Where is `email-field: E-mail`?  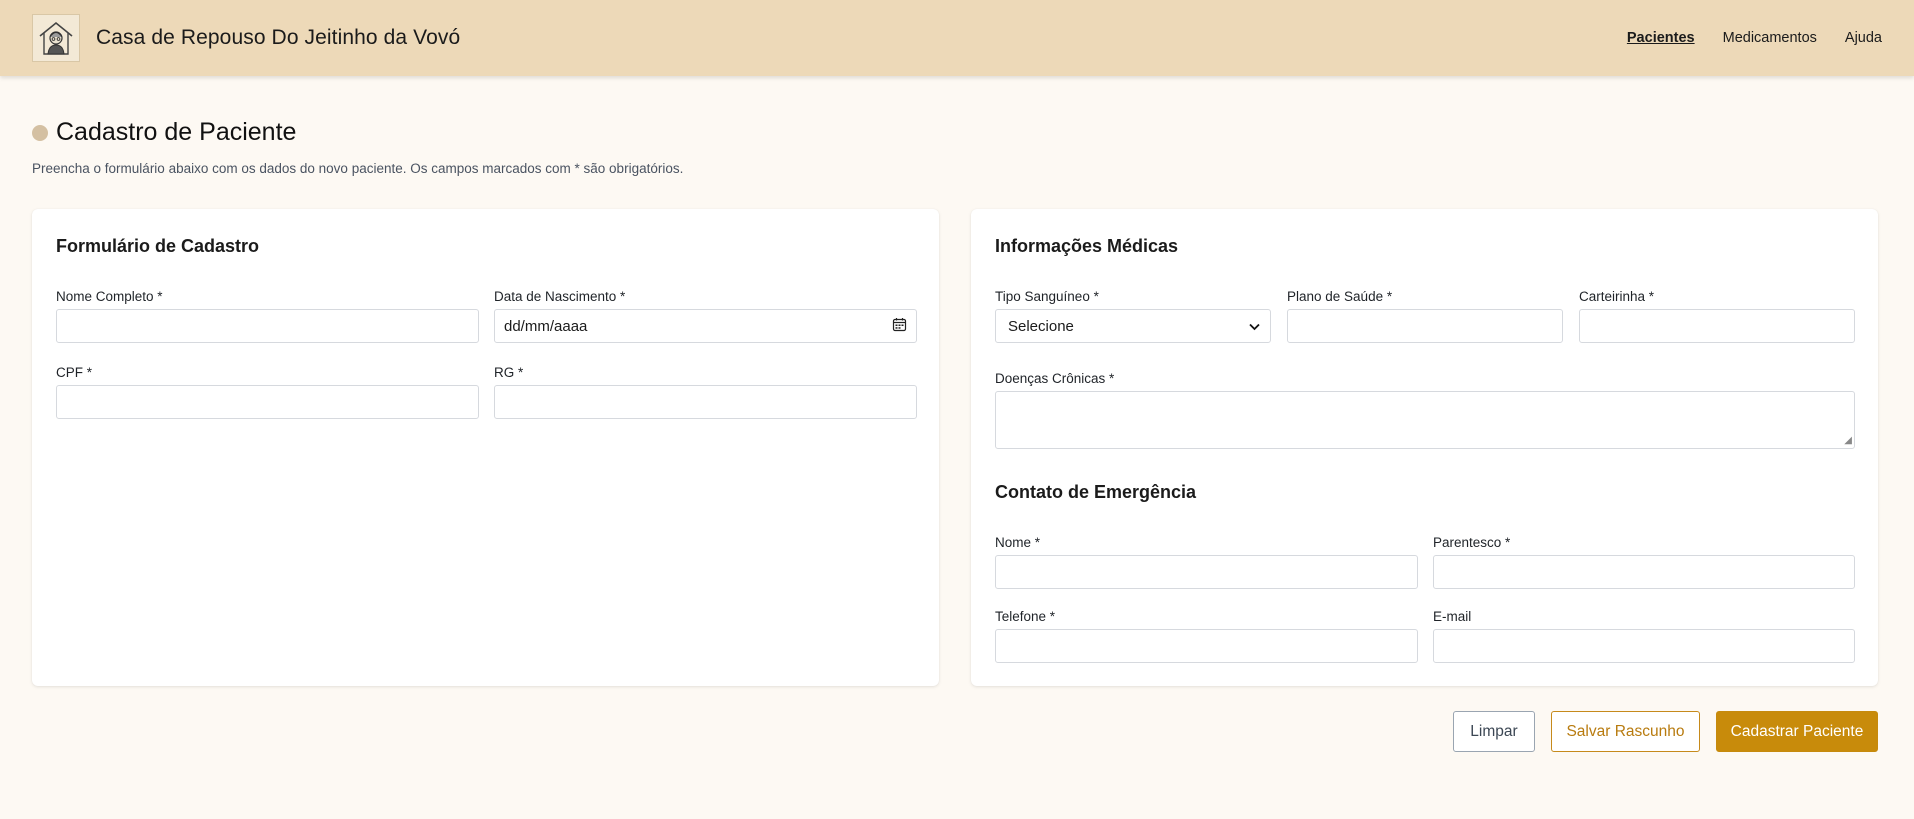 email-field: E-mail is located at coordinates (1644, 636).